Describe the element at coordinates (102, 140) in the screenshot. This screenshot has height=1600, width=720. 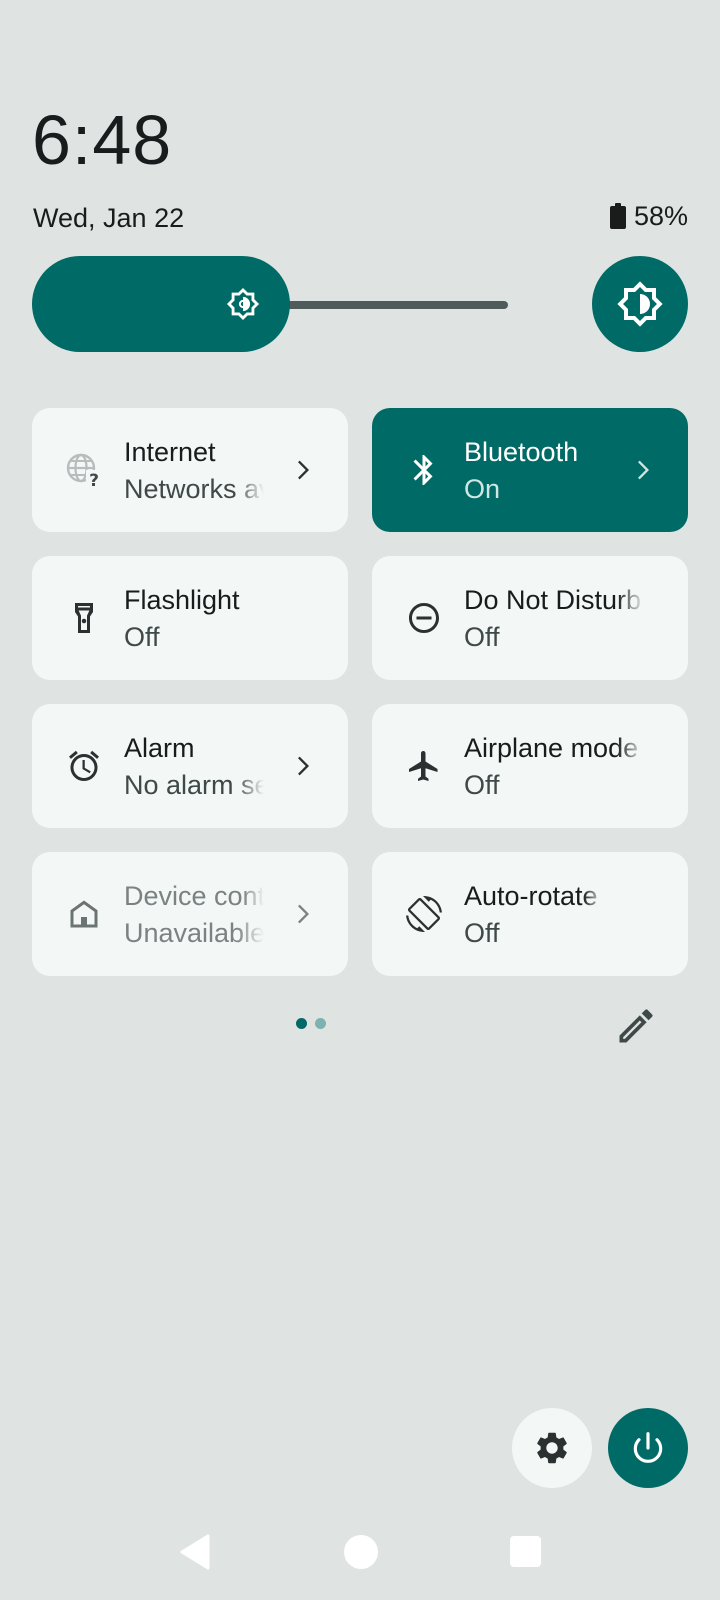
I see `clock: 6:48` at that location.